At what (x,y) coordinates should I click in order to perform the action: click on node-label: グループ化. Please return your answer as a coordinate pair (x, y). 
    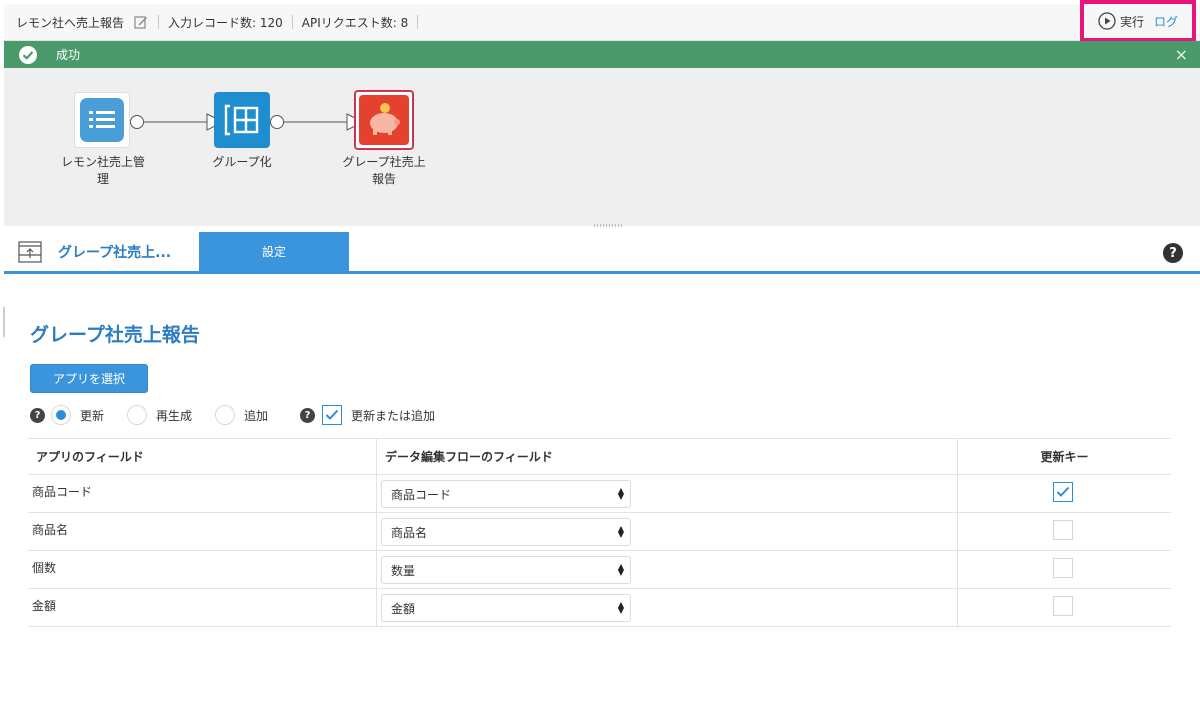
    Looking at the image, I should click on (242, 162).